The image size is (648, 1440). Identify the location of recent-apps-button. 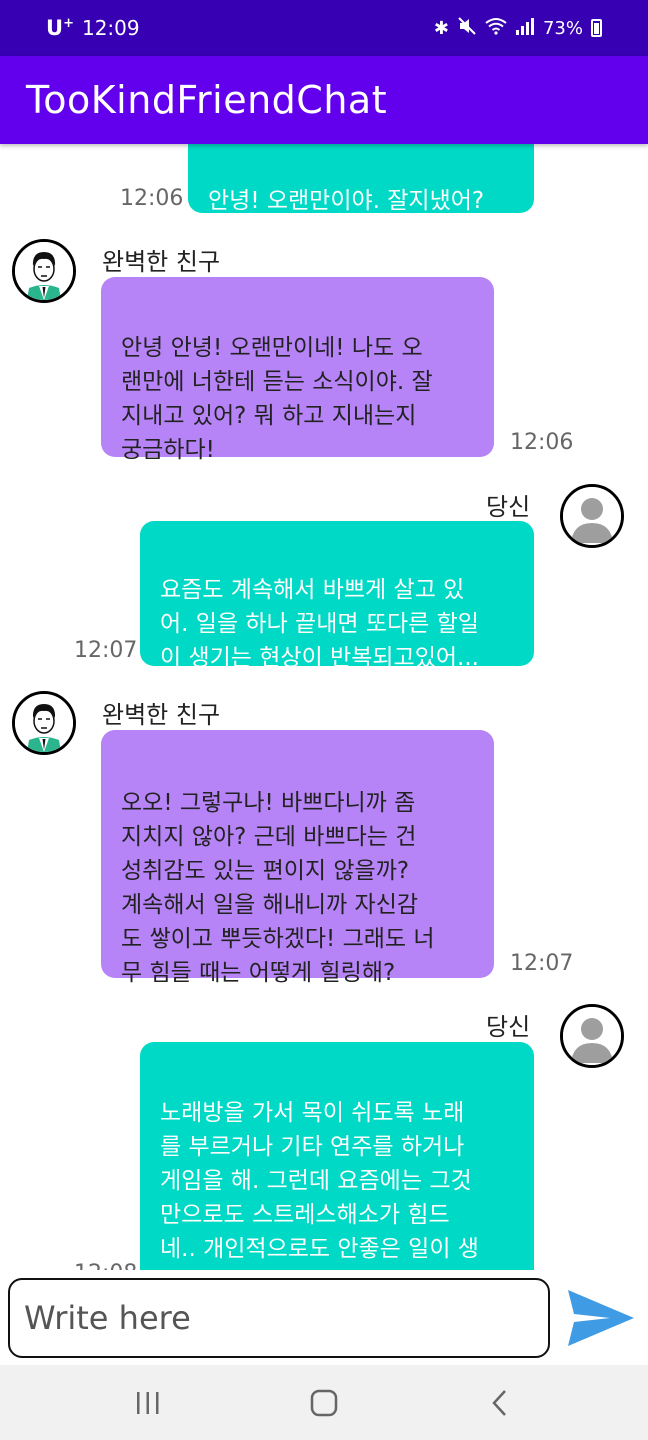
(148, 1403).